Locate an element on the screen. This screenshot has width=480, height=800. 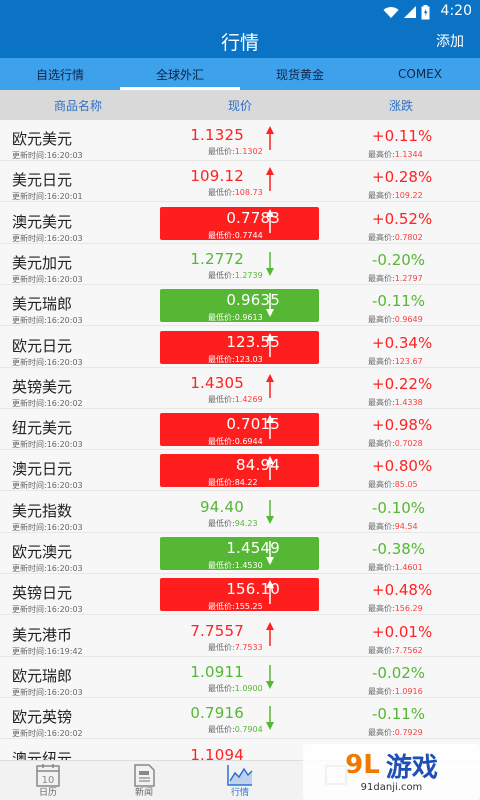
low-price-value: 7.7533 is located at coordinates (248, 647).